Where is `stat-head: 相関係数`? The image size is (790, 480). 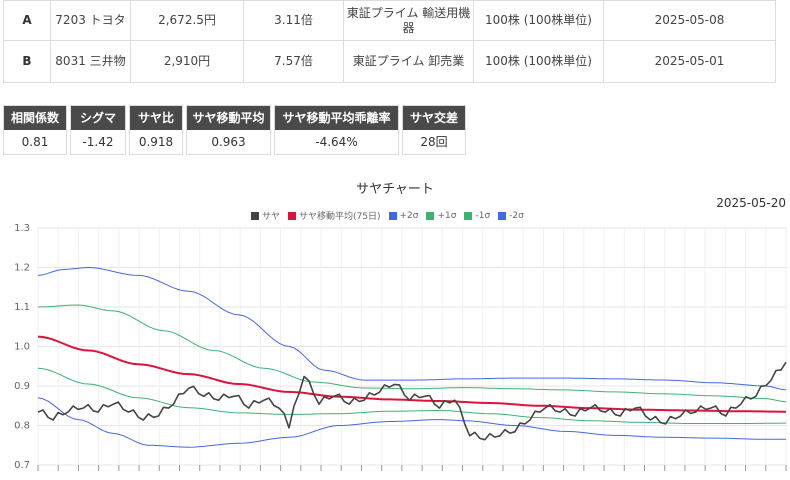
stat-head: 相関係数 is located at coordinates (35, 118).